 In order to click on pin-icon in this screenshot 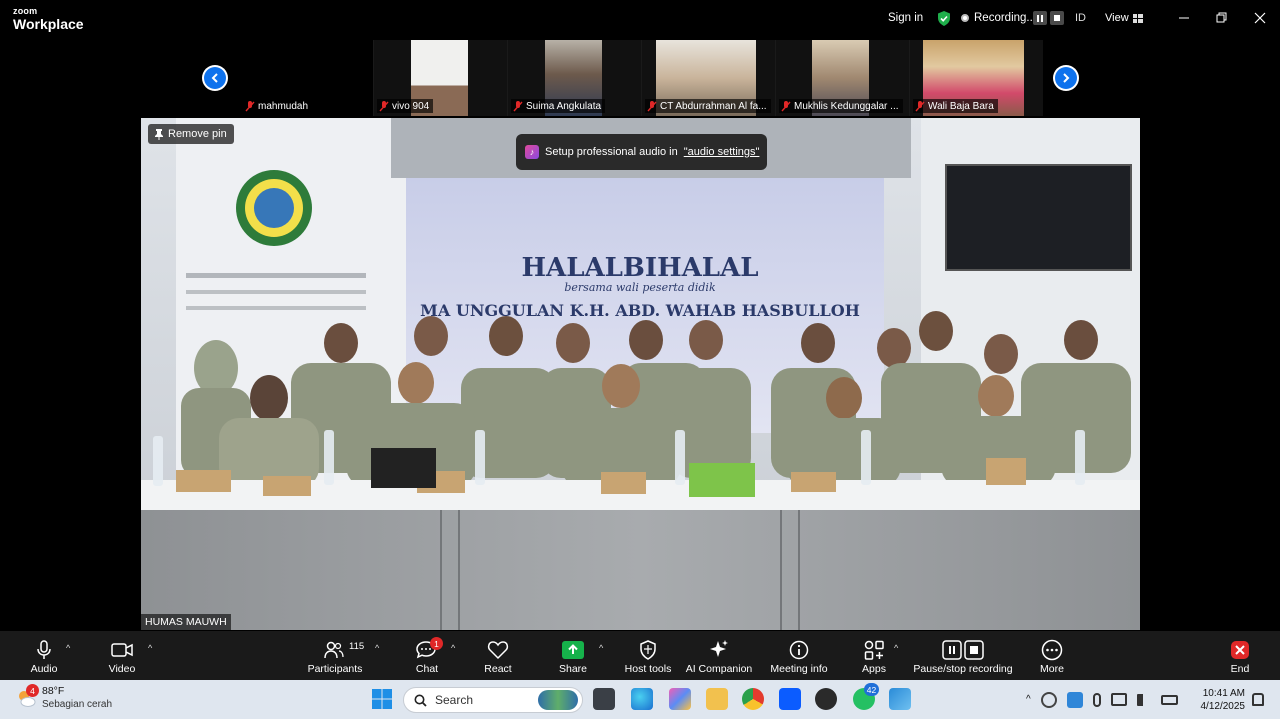, I will do `click(159, 134)`.